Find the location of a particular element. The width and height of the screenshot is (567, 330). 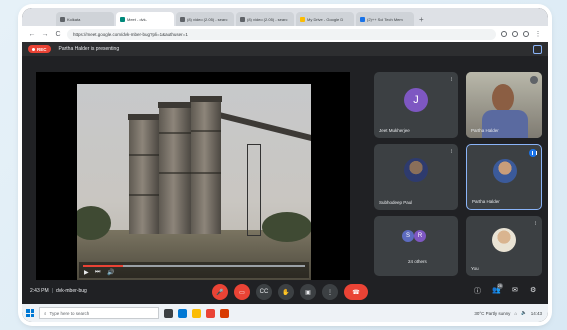

activities-icon: ⚙ is located at coordinates (533, 290).